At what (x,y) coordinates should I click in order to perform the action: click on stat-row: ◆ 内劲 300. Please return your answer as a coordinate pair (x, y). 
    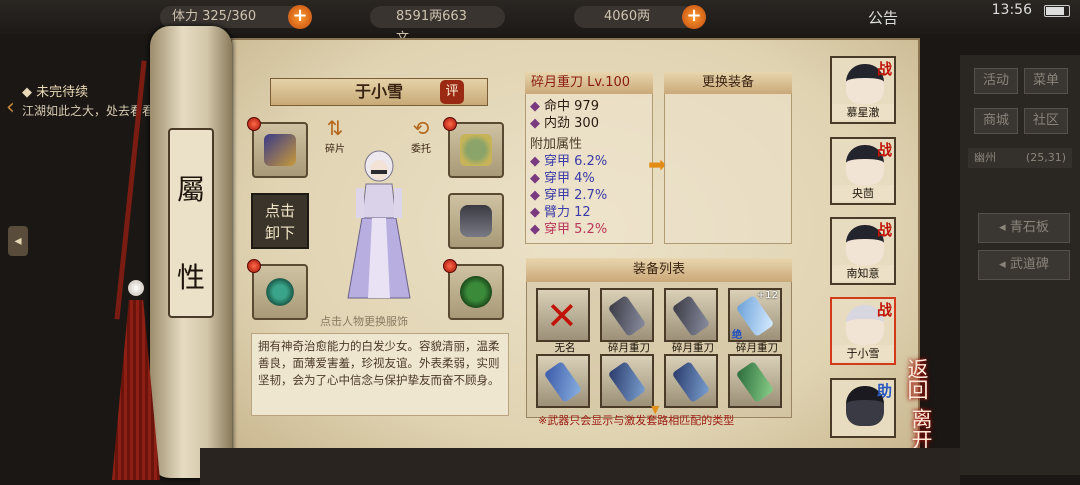
    Looking at the image, I should click on (564, 123).